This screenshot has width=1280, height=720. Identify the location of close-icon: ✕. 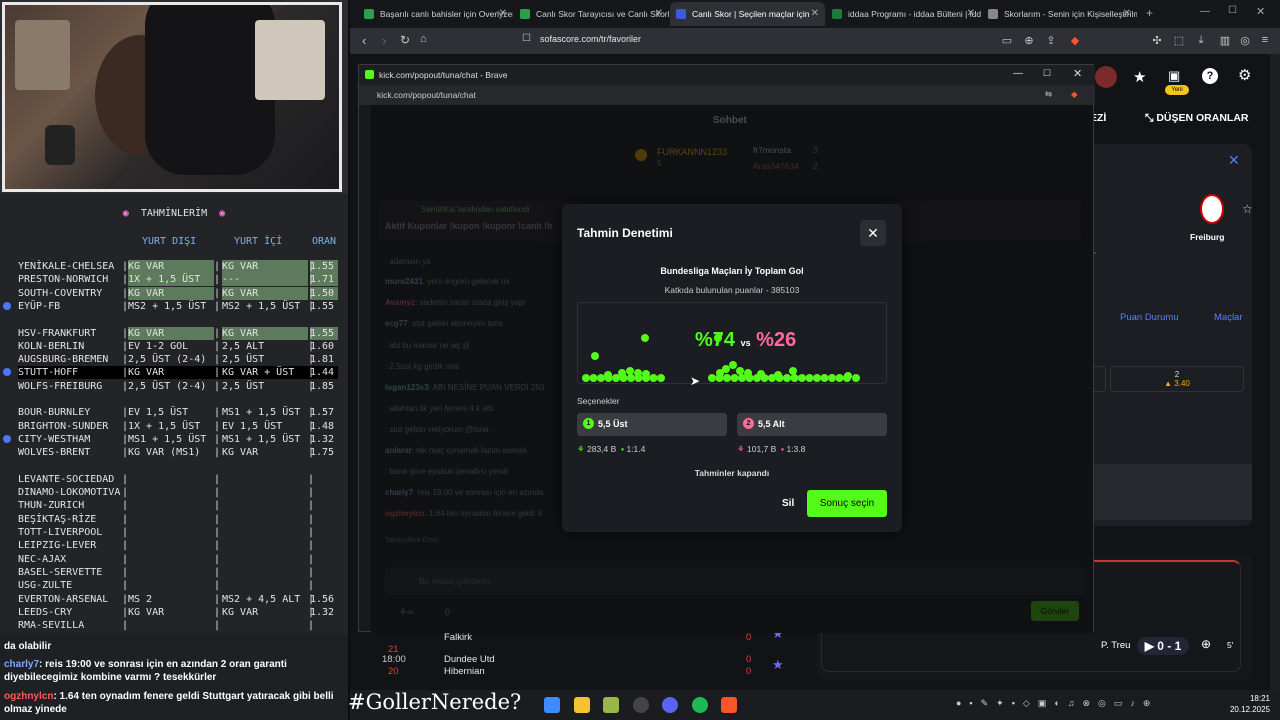
(1234, 160).